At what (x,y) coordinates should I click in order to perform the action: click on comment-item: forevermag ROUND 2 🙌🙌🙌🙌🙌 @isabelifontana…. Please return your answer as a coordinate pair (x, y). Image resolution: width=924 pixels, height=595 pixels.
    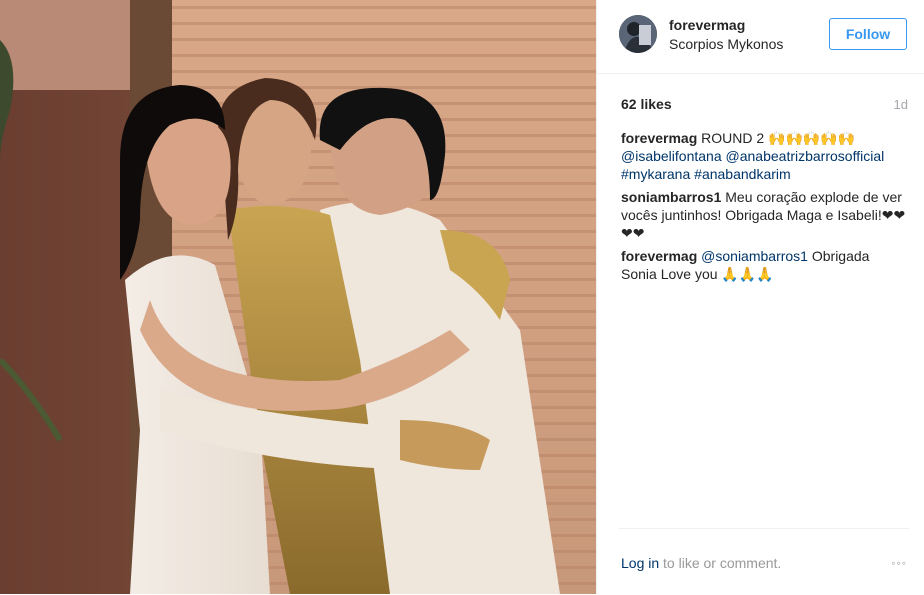
    Looking at the image, I should click on (765, 156).